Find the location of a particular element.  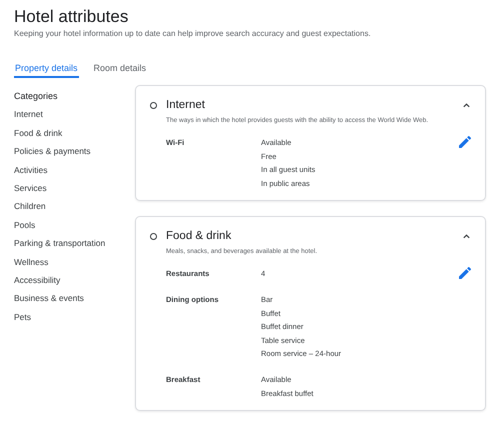

category-link: Pets is located at coordinates (74, 317).